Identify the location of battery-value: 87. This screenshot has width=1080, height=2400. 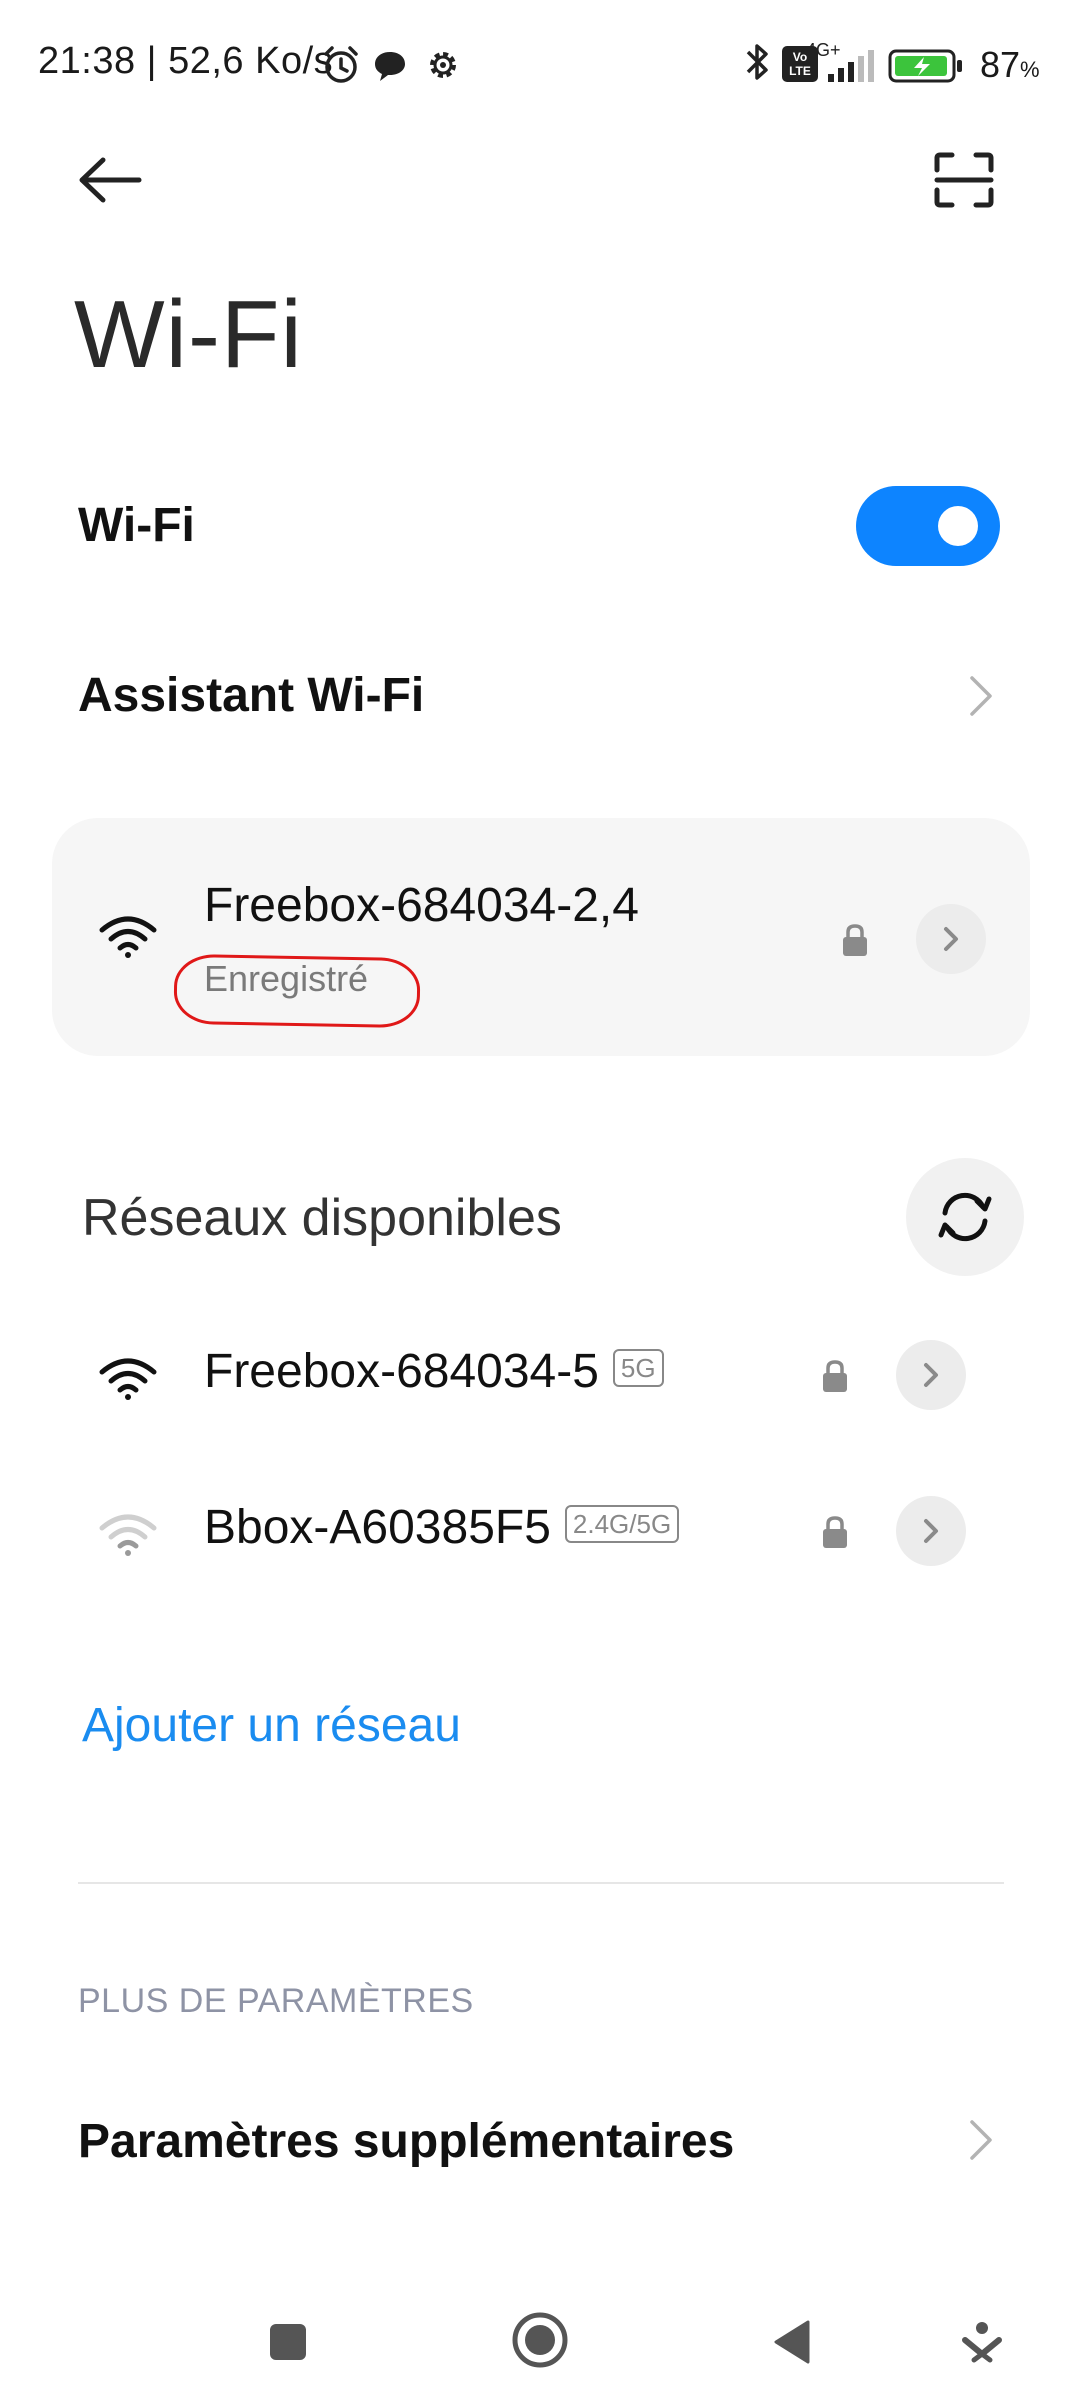
(1000, 64).